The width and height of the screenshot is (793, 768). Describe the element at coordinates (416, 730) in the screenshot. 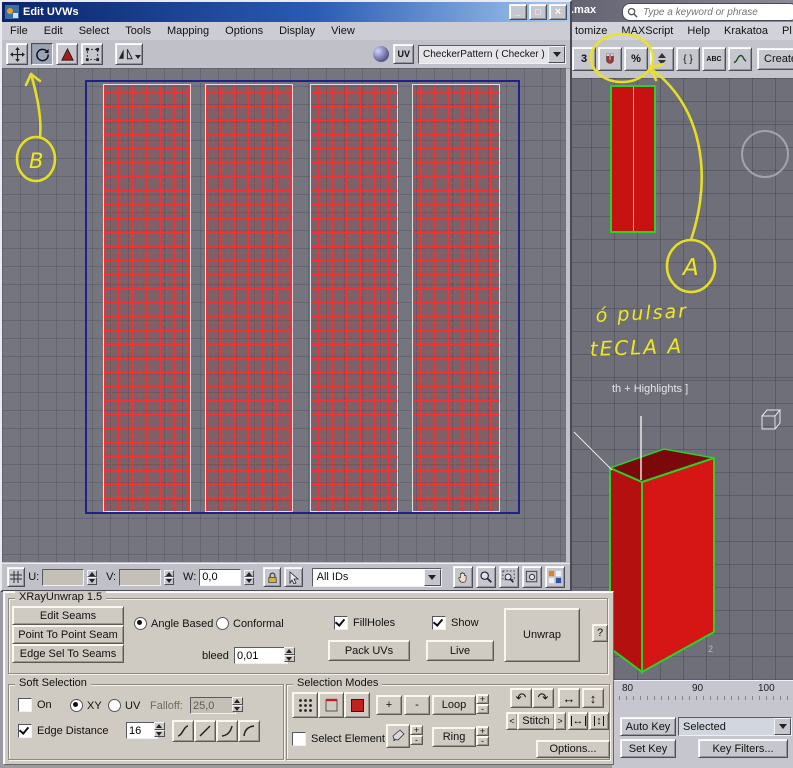

I see `paint-plus-button: +` at that location.